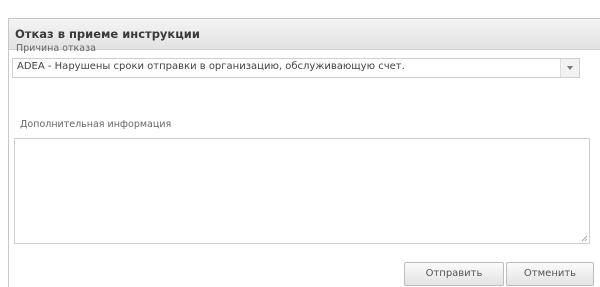 The width and height of the screenshot is (600, 287). What do you see at coordinates (454, 274) in the screenshot?
I see `send-button: Отправить` at bounding box center [454, 274].